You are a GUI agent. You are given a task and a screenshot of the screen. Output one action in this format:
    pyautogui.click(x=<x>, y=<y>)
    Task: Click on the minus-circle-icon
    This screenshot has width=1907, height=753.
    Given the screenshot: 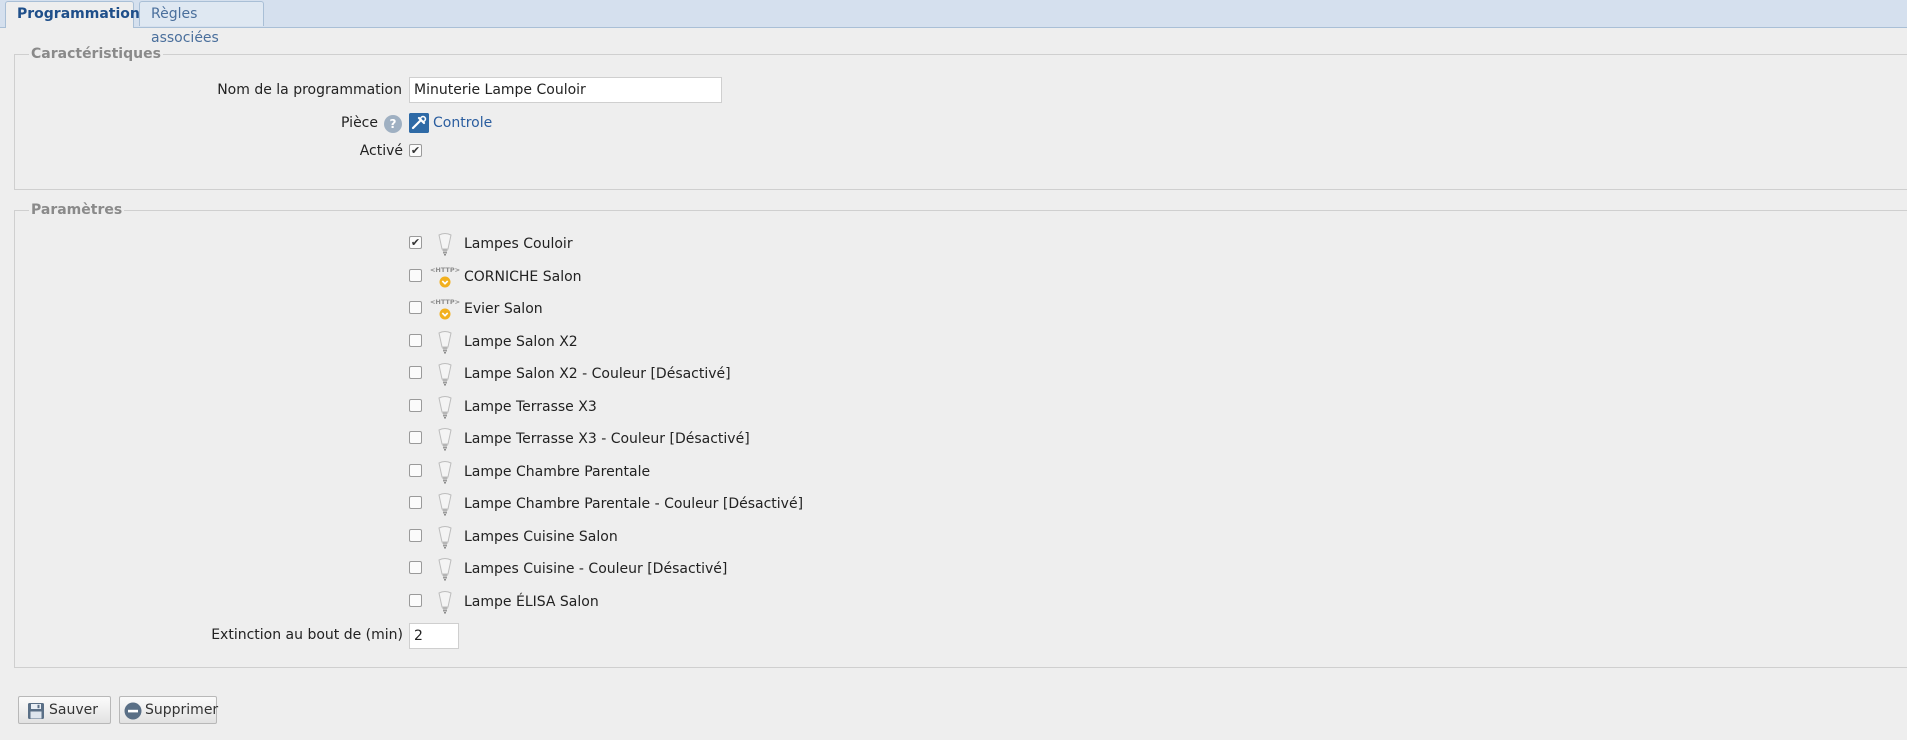 What is the action you would take?
    pyautogui.click(x=133, y=711)
    